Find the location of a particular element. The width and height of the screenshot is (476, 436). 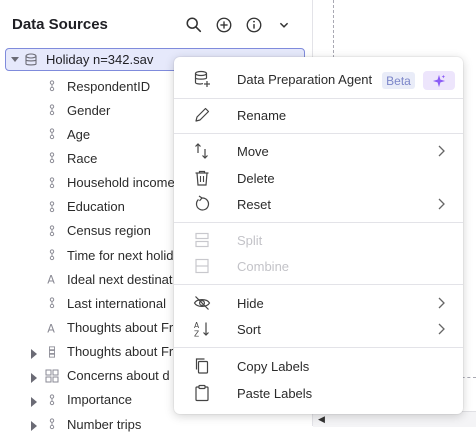

sparkle-icon is located at coordinates (439, 80).